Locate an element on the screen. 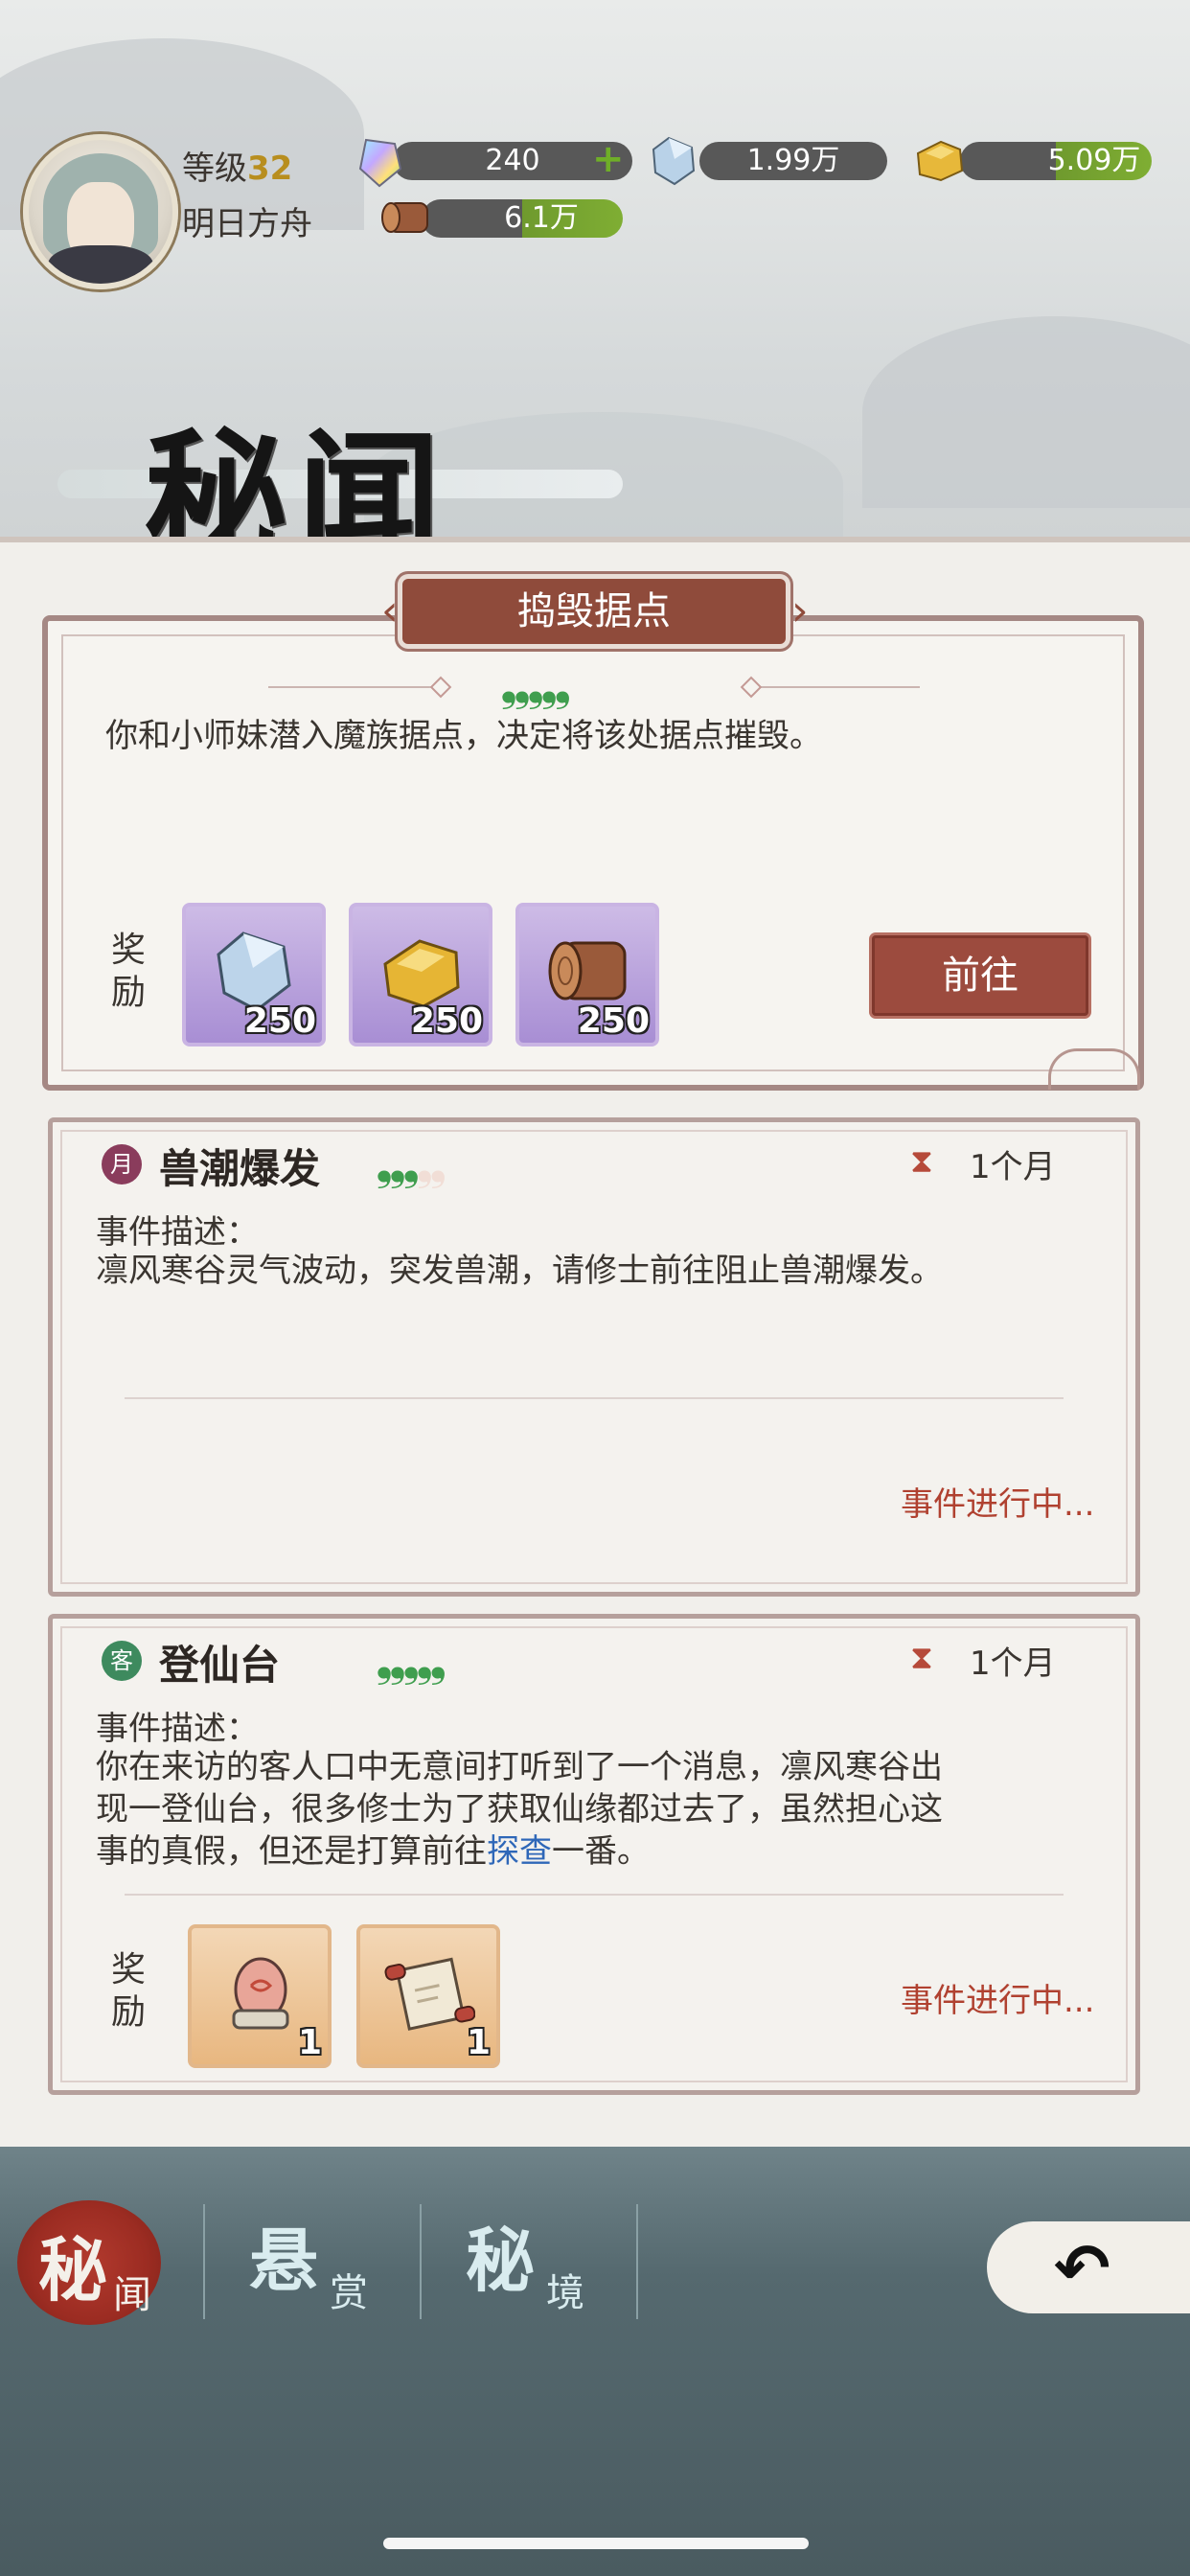 The width and height of the screenshot is (1190, 2576). back-arrow-icon: ↶ is located at coordinates (1082, 2268).